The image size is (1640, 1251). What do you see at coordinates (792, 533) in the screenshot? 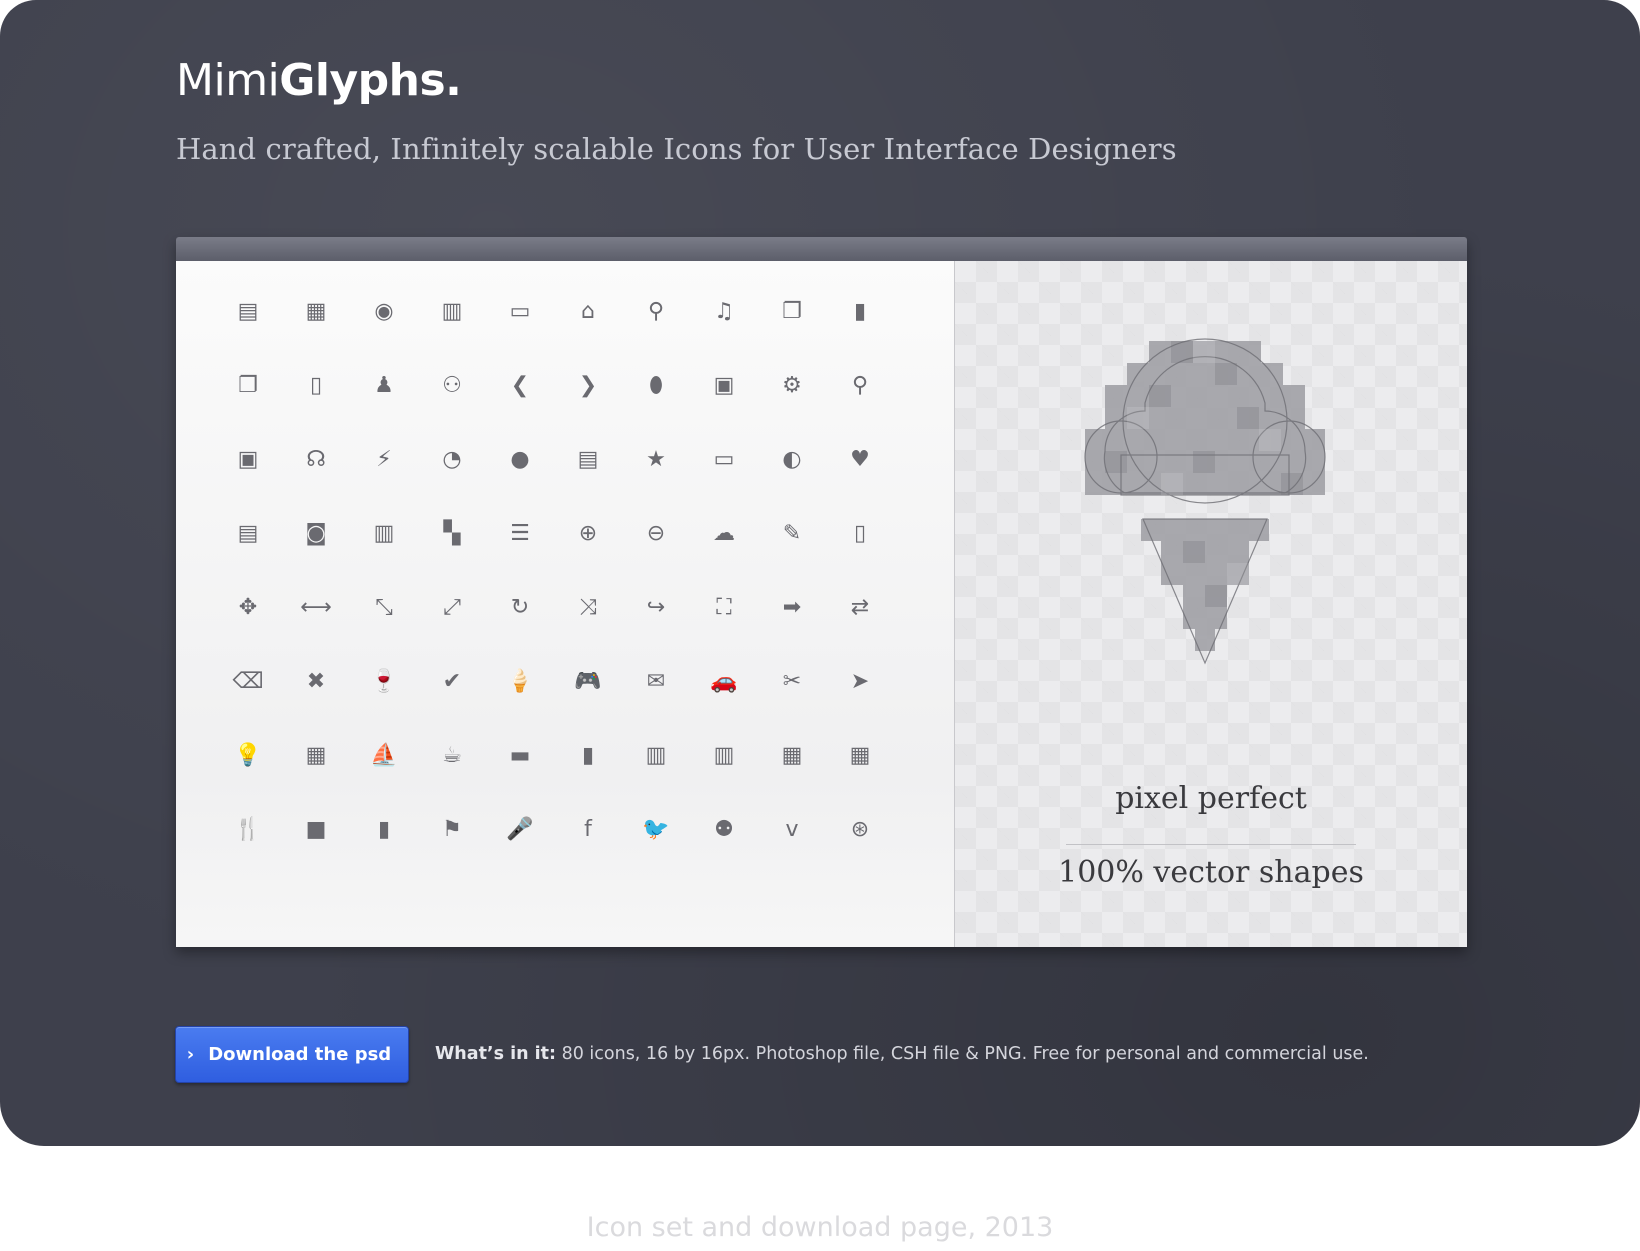
I see `pencil-icon: ✎` at bounding box center [792, 533].